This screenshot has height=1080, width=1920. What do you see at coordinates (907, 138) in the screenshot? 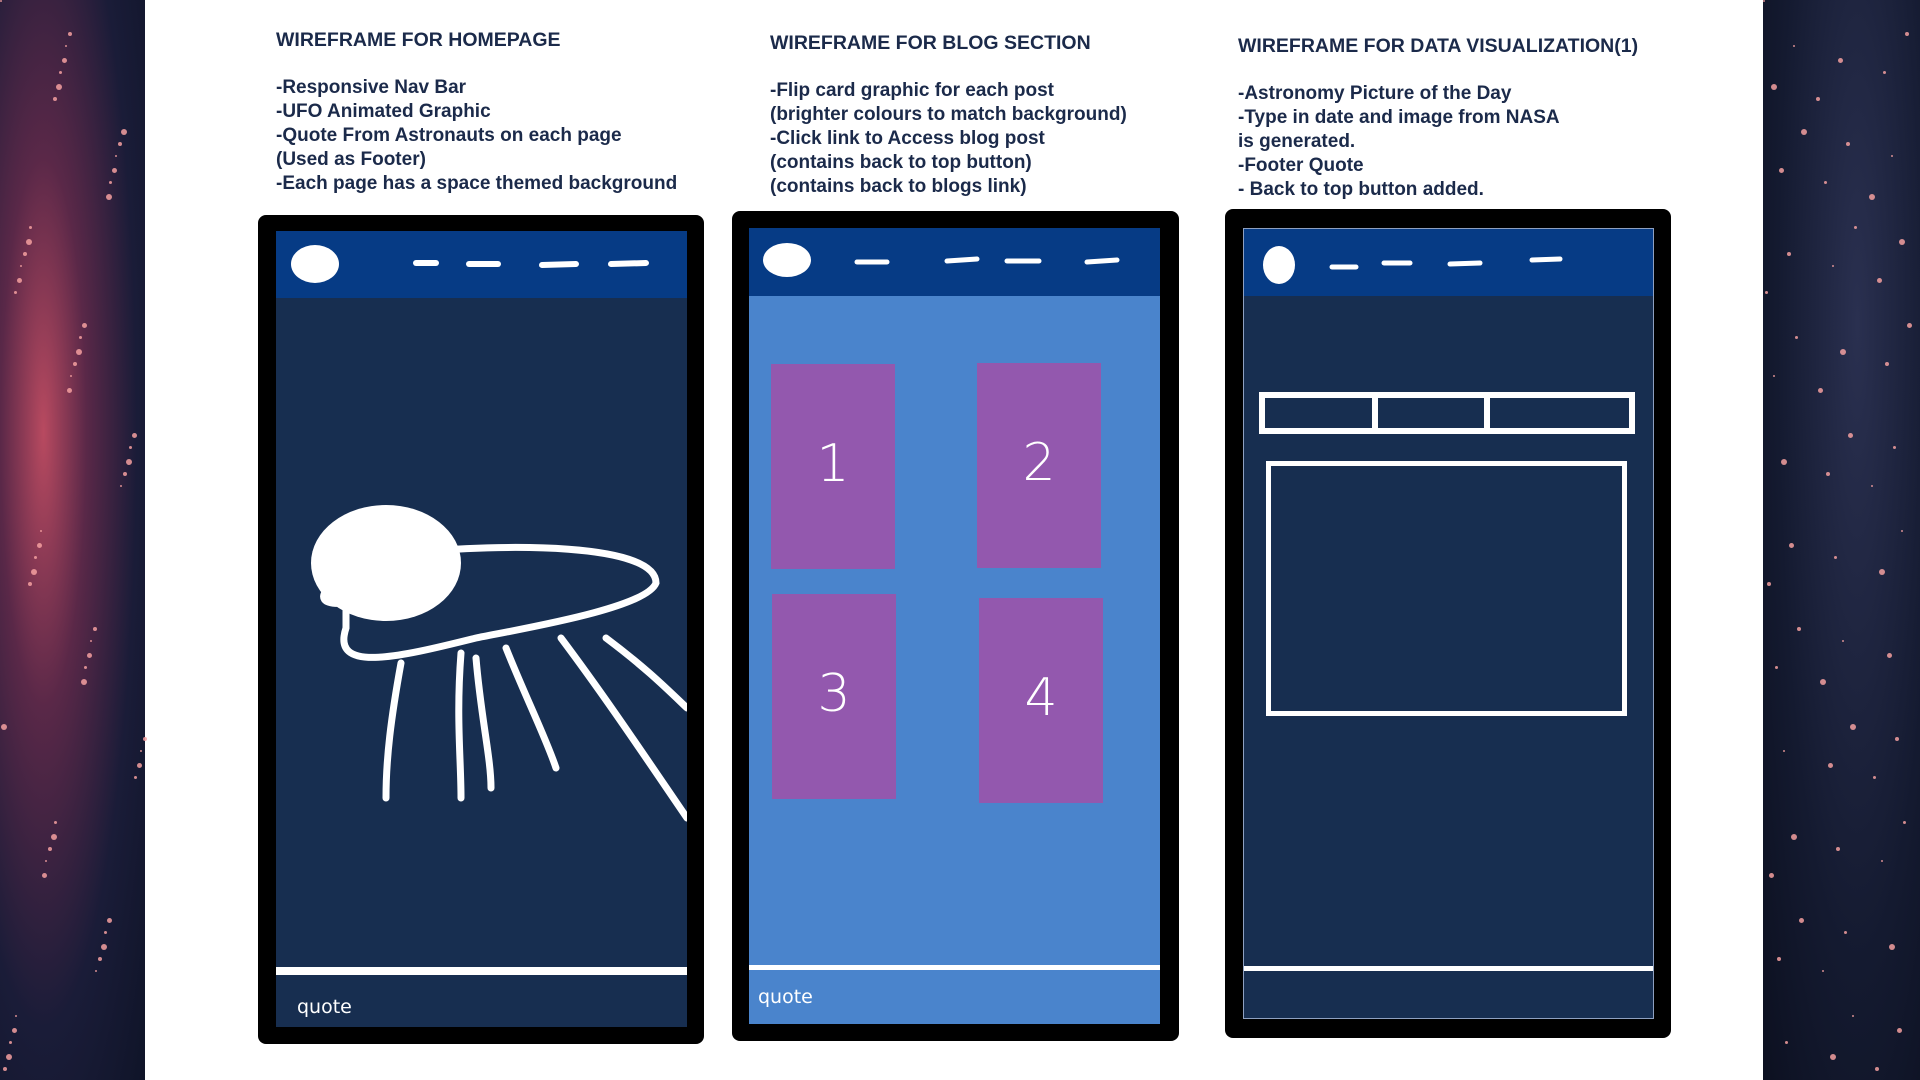
I see `note: -Click link to Access blog post` at bounding box center [907, 138].